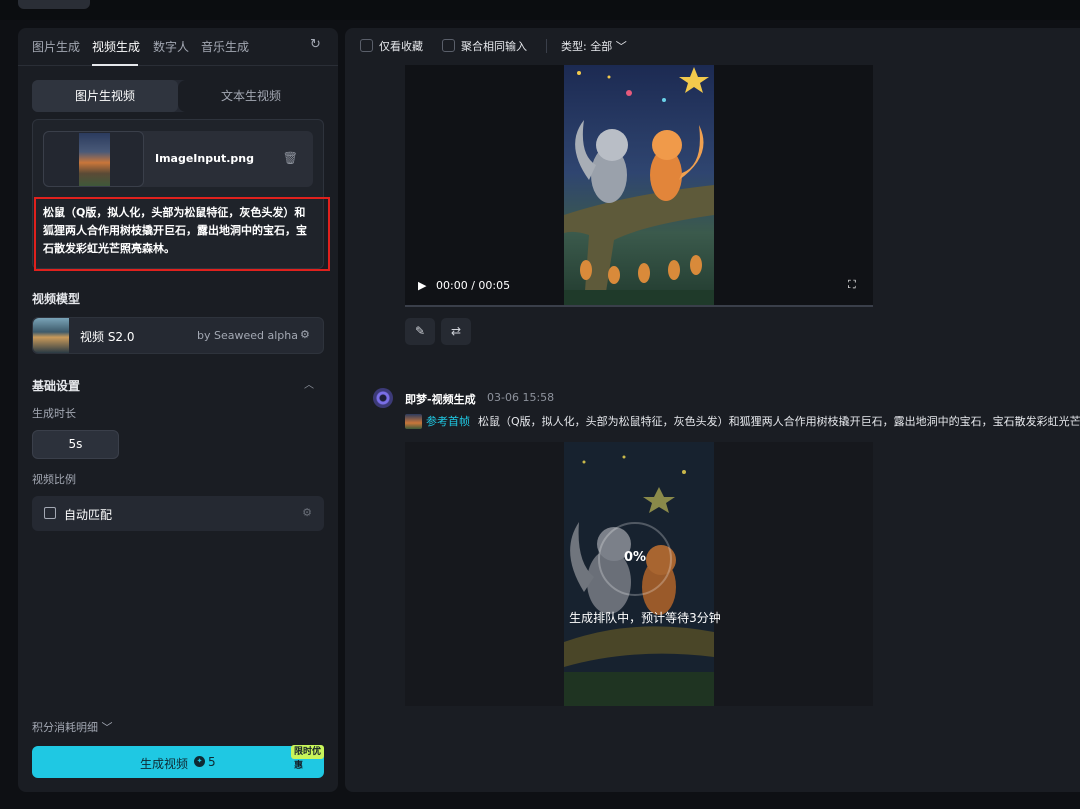 This screenshot has height=809, width=1080. Describe the element at coordinates (178, 335) in the screenshot. I see `model-selector: 视频 S2.0 by Seaweed alpha ⚙` at that location.